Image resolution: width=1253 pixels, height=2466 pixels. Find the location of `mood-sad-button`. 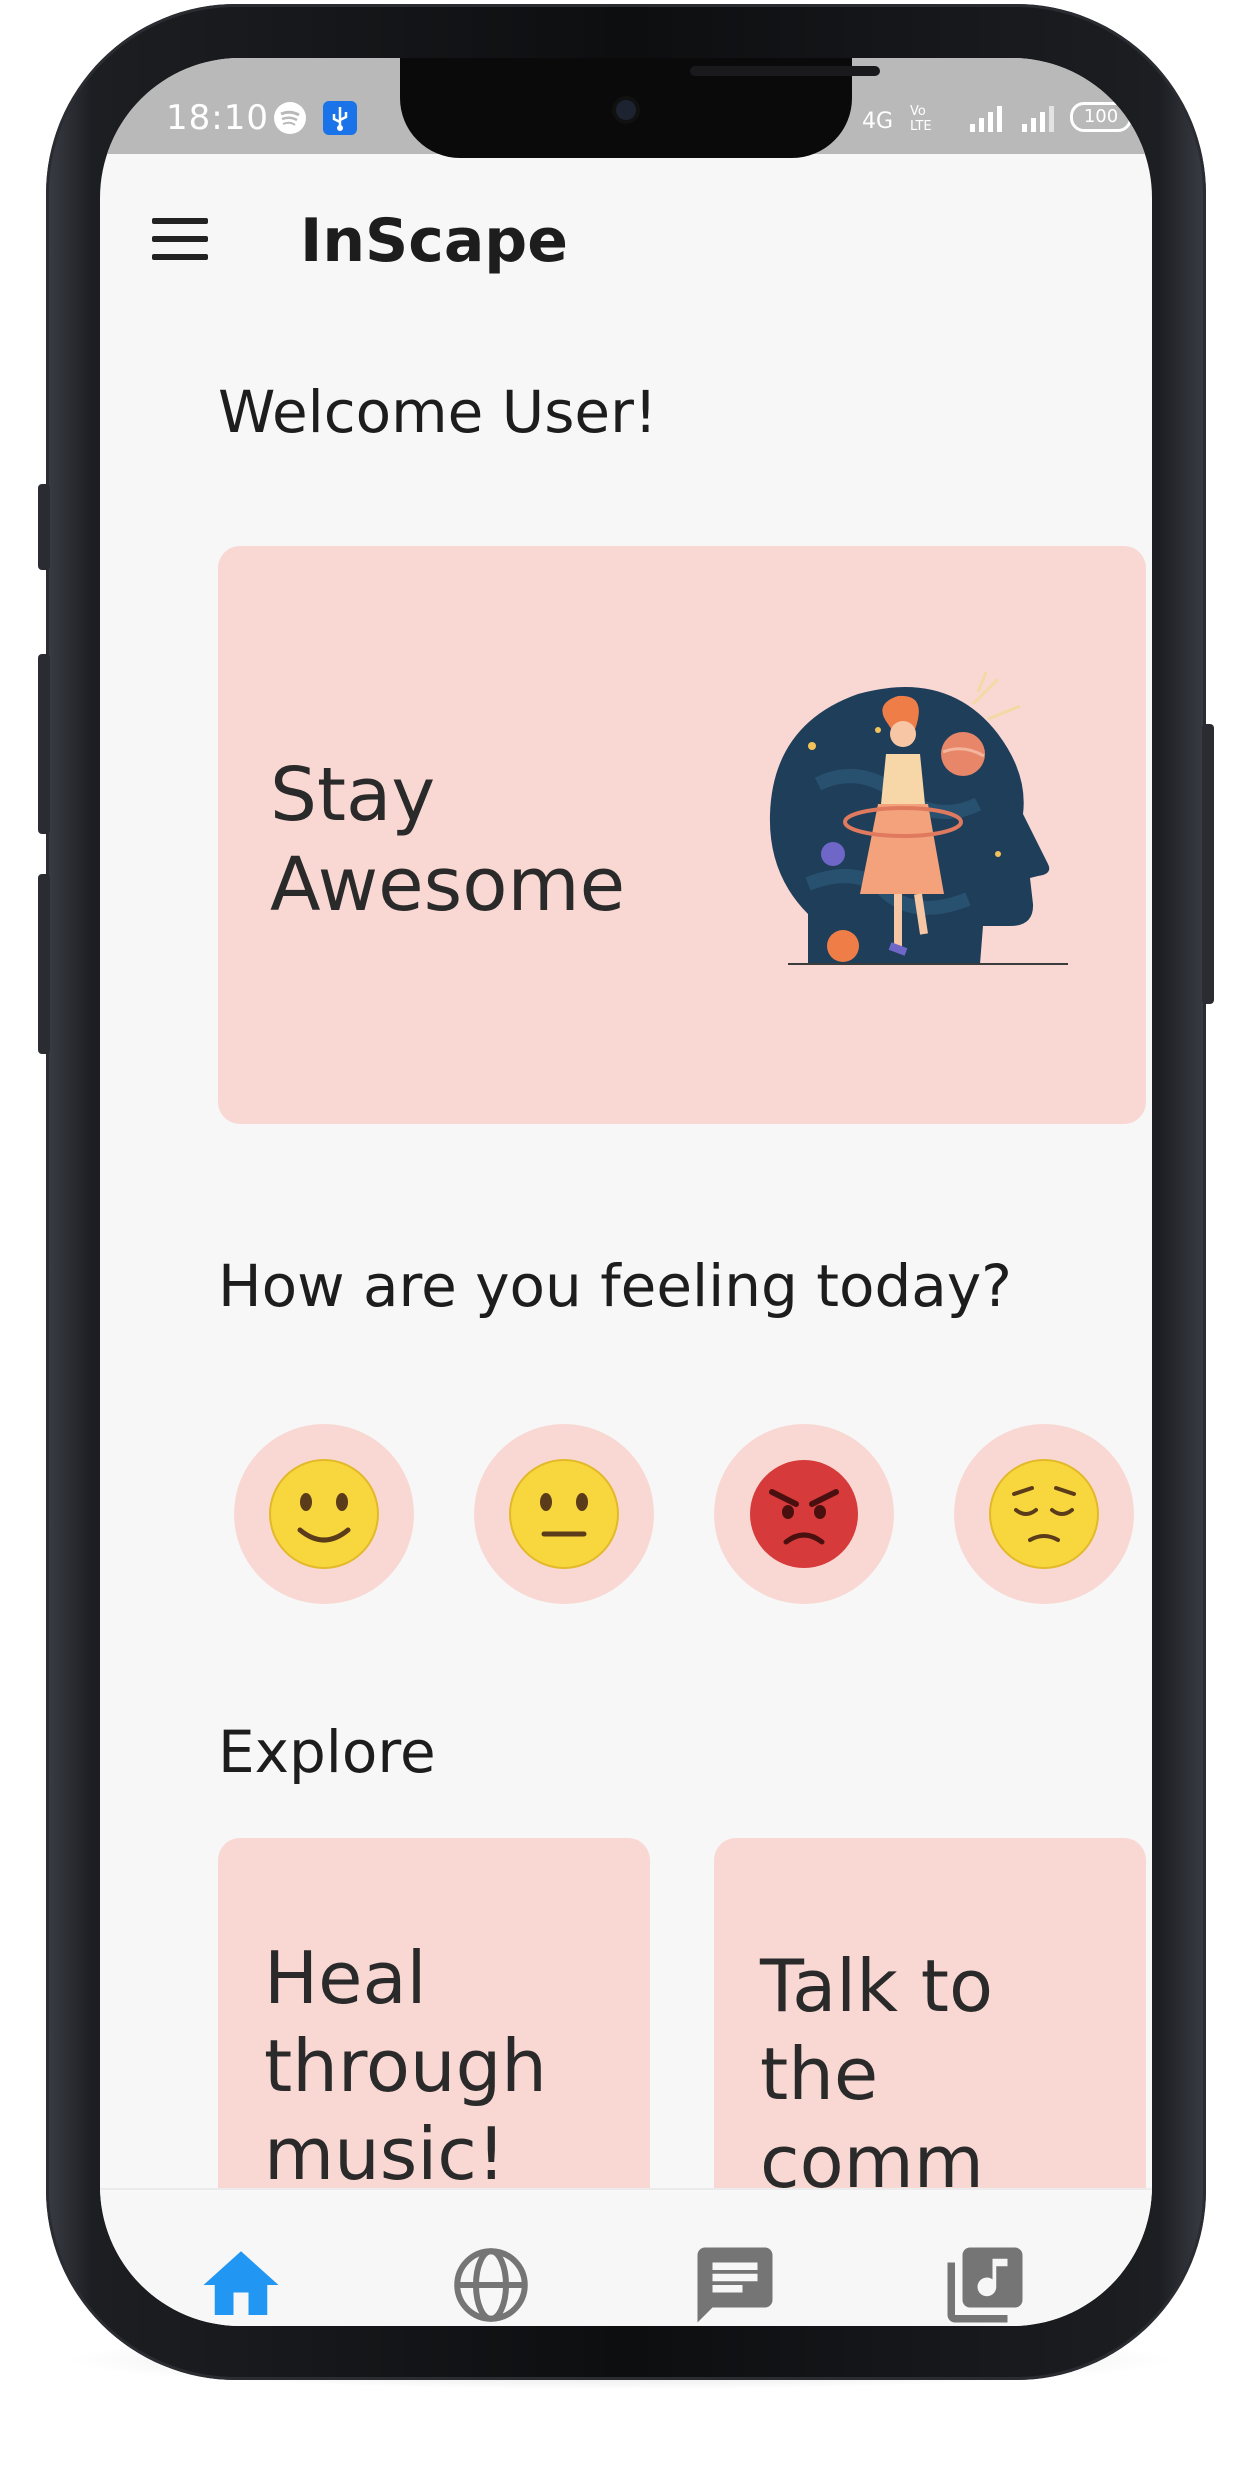

mood-sad-button is located at coordinates (1044, 1514).